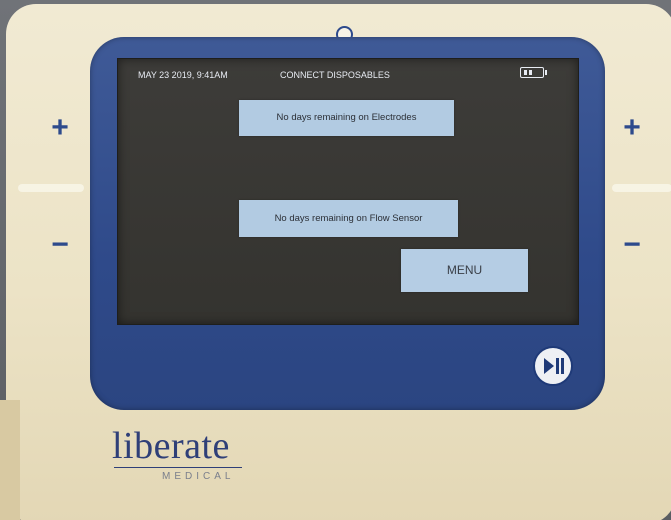  What do you see at coordinates (10, 460) in the screenshot?
I see `device-edge` at bounding box center [10, 460].